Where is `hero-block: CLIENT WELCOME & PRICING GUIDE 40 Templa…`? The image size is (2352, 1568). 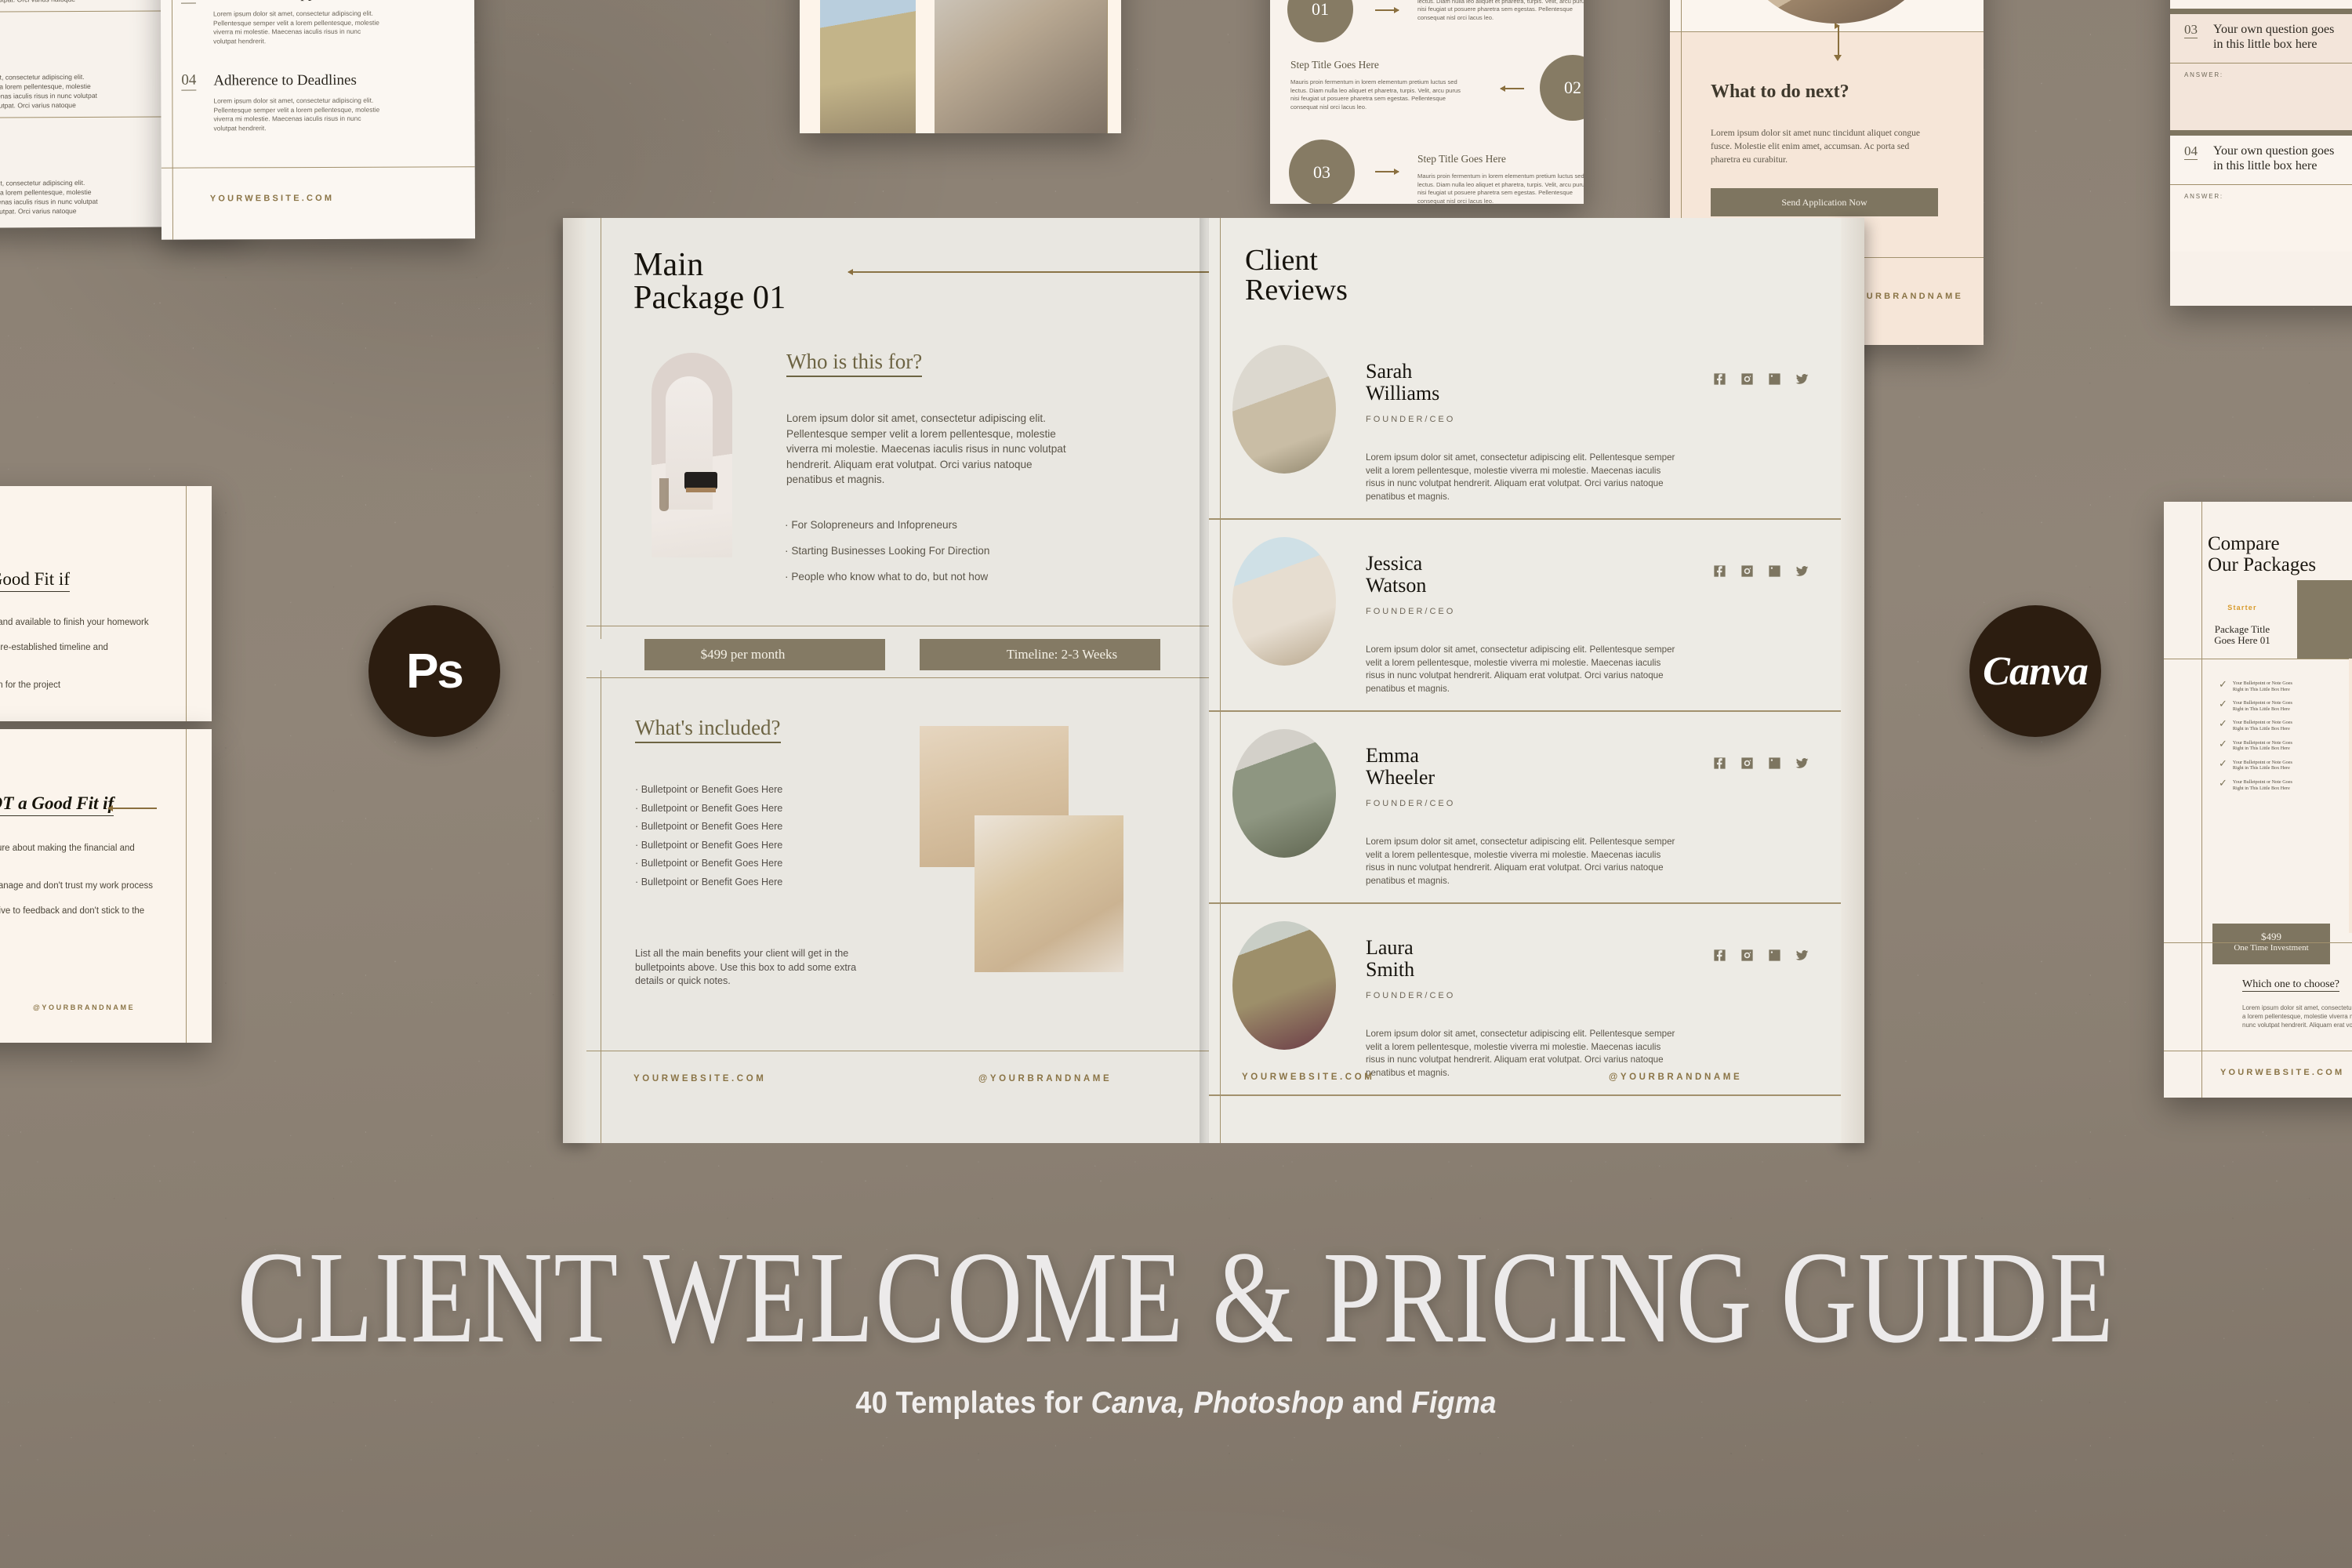 hero-block: CLIENT WELCOME & PRICING GUIDE 40 Templa… is located at coordinates (1176, 1326).